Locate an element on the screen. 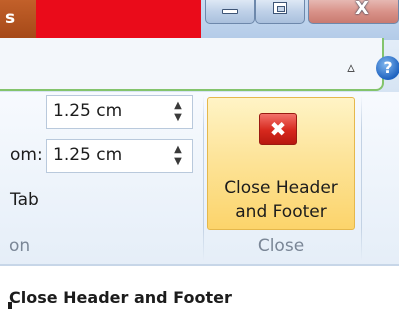  maximize-button is located at coordinates (280, 12).